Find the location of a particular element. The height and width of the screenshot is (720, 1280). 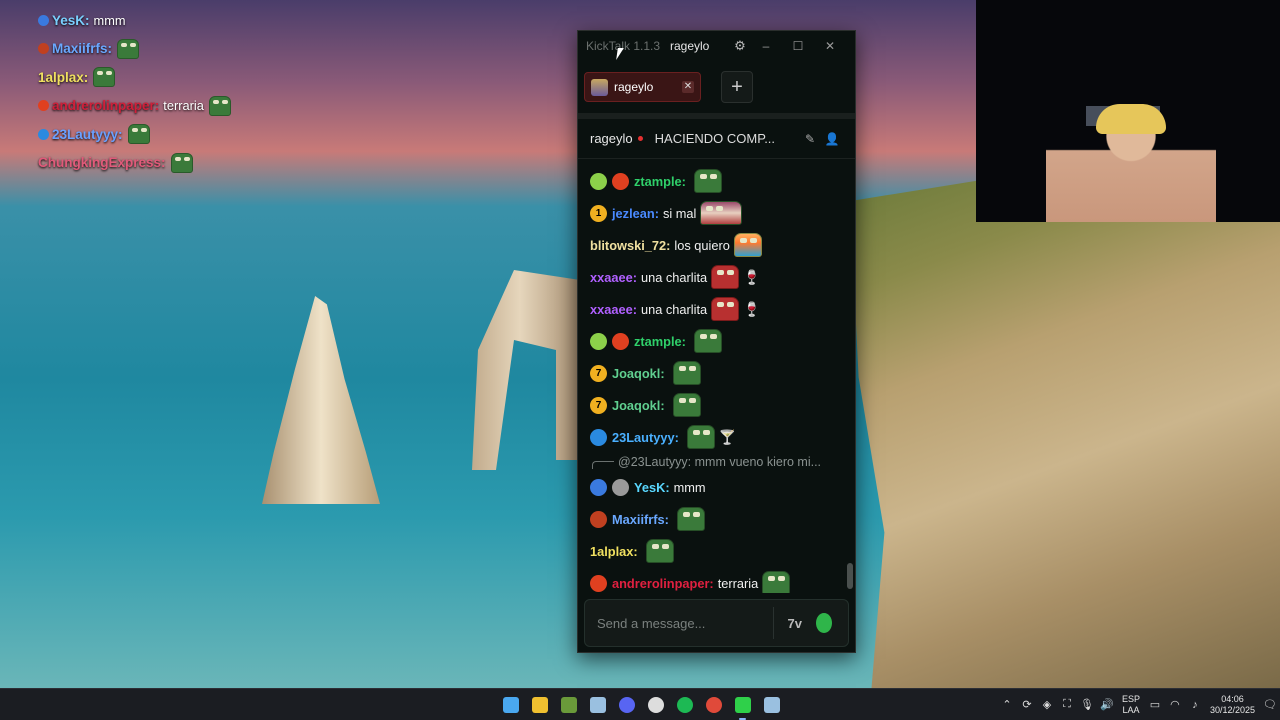

obs-icon is located at coordinates (655, 705).